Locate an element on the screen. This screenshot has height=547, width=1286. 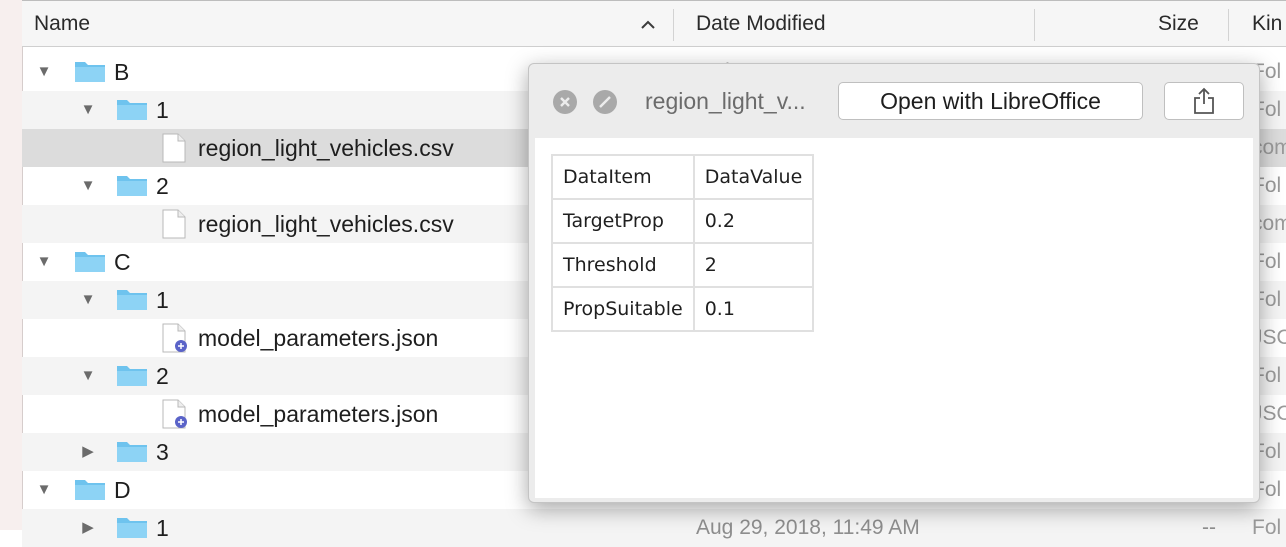
close-icon is located at coordinates (565, 102).